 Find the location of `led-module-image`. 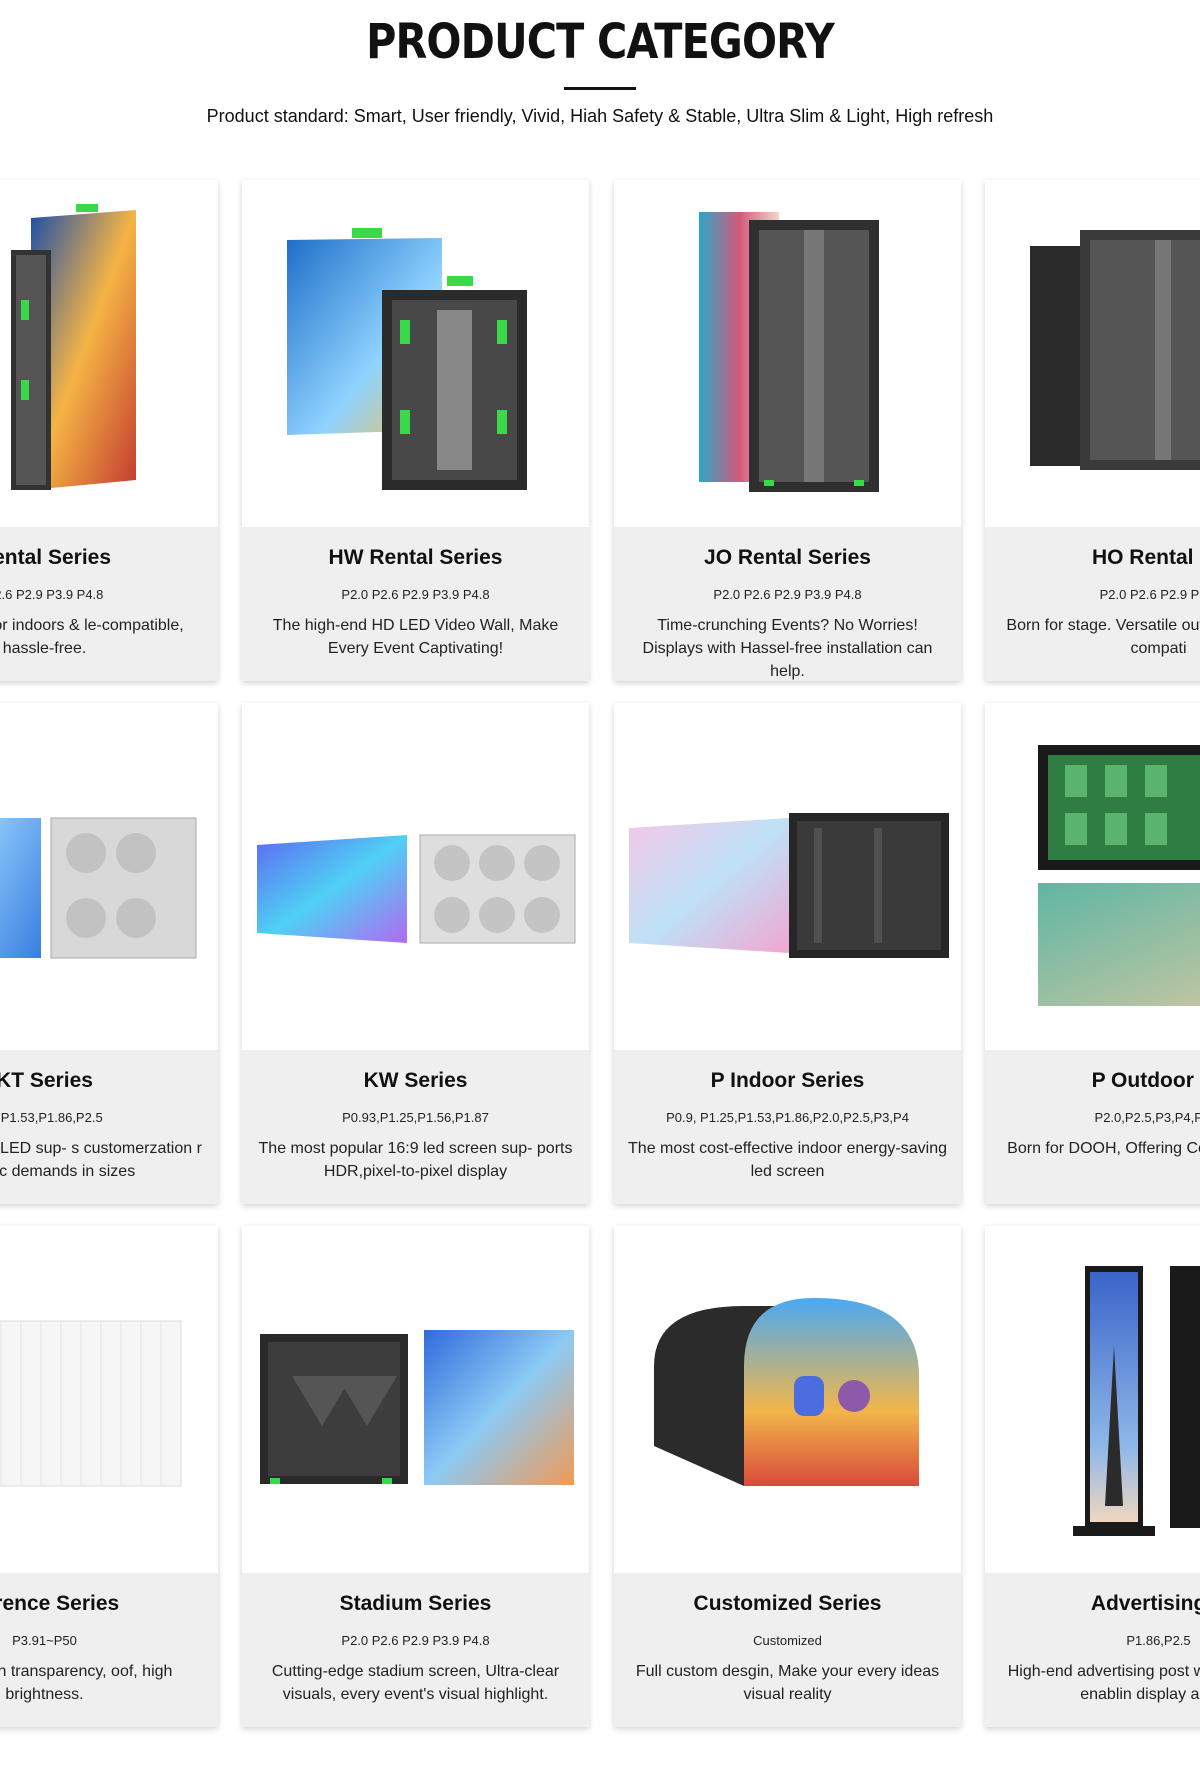

led-module-image is located at coordinates (1092, 876).